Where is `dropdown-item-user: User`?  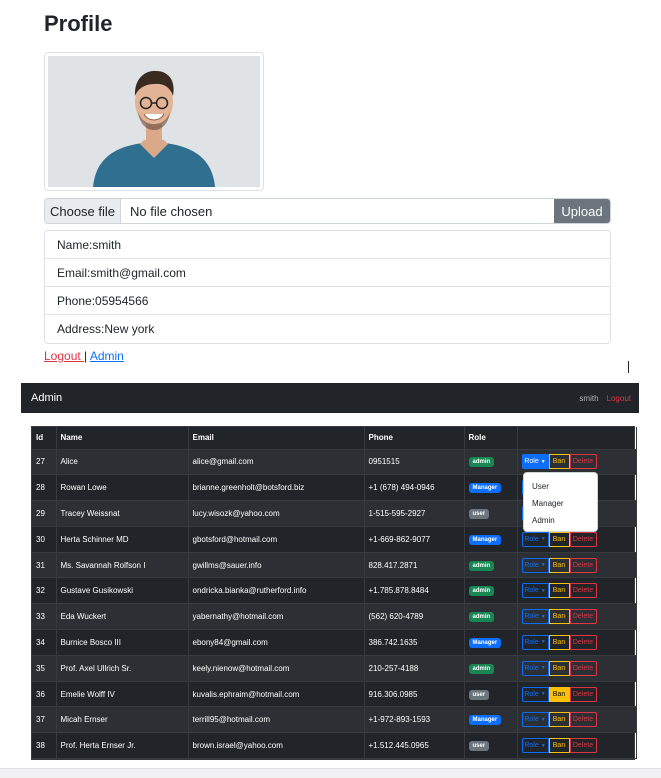
dropdown-item-user: User is located at coordinates (560, 486).